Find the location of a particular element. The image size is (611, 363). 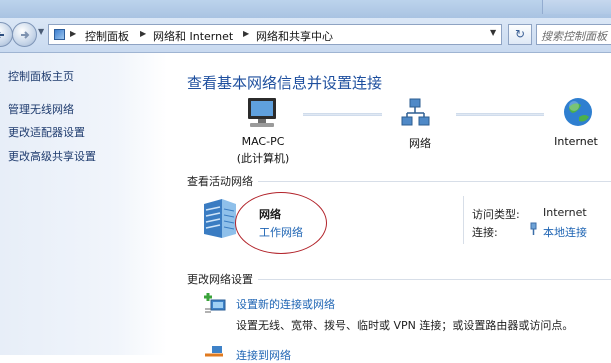

setup-connection-description: 设置无线、宽带、拨号、临时或 VPN 连接；或设置路由器或访问点。 is located at coordinates (405, 325).